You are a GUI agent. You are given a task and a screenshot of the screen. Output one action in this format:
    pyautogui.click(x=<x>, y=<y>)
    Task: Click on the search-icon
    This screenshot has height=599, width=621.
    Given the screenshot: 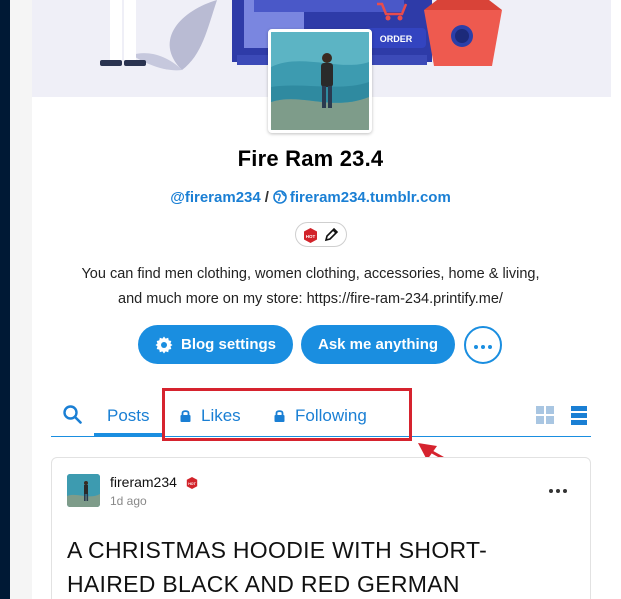 What is the action you would take?
    pyautogui.click(x=72, y=417)
    